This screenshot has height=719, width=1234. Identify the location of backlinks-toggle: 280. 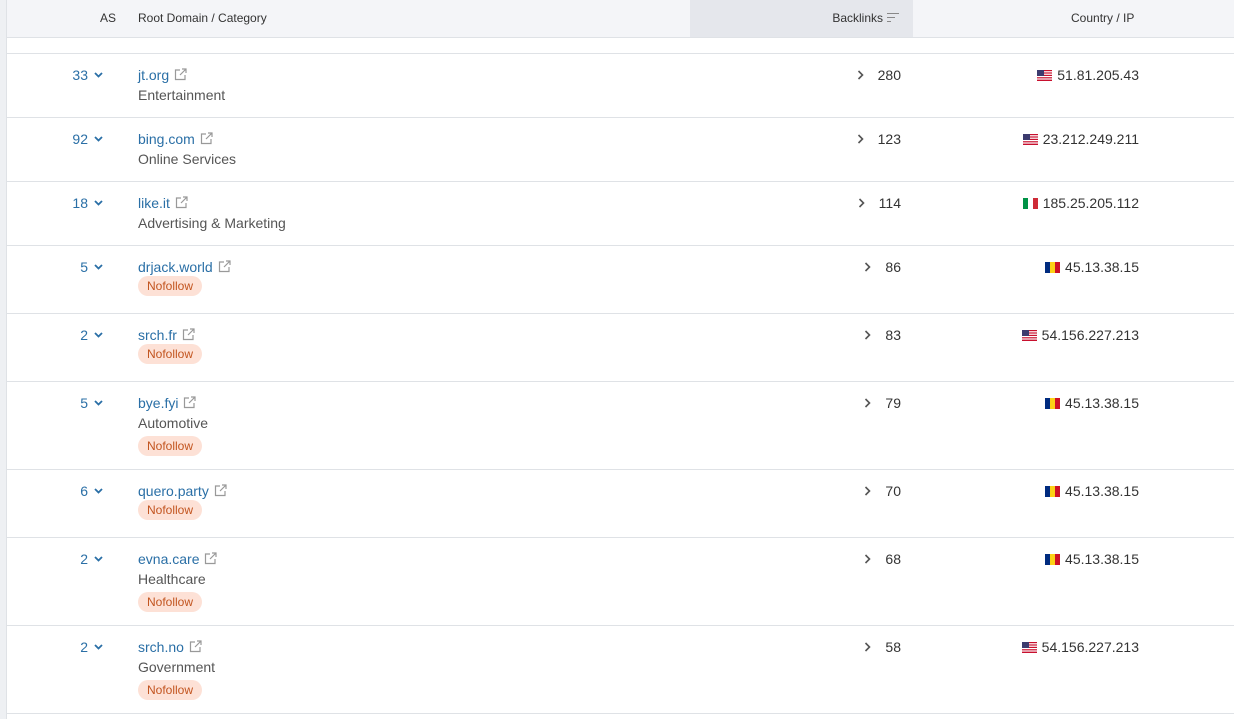
(879, 75).